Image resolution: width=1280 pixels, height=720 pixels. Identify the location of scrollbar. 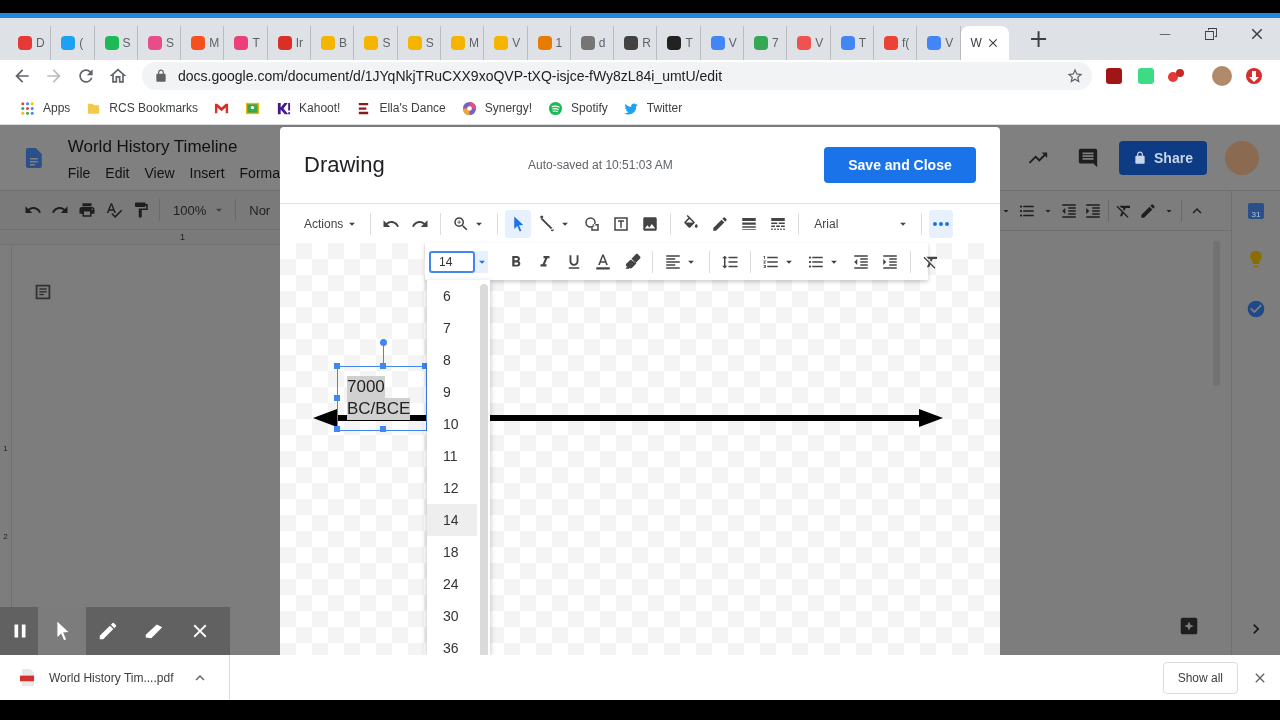
(484, 469).